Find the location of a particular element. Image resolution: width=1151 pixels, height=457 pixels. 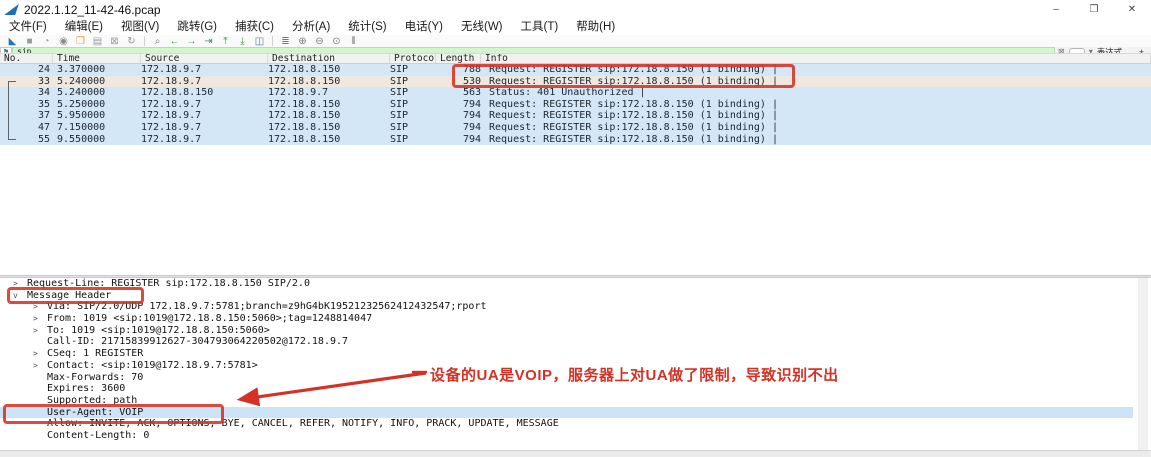

menu-item-10: 帮助(H) is located at coordinates (595, 27).